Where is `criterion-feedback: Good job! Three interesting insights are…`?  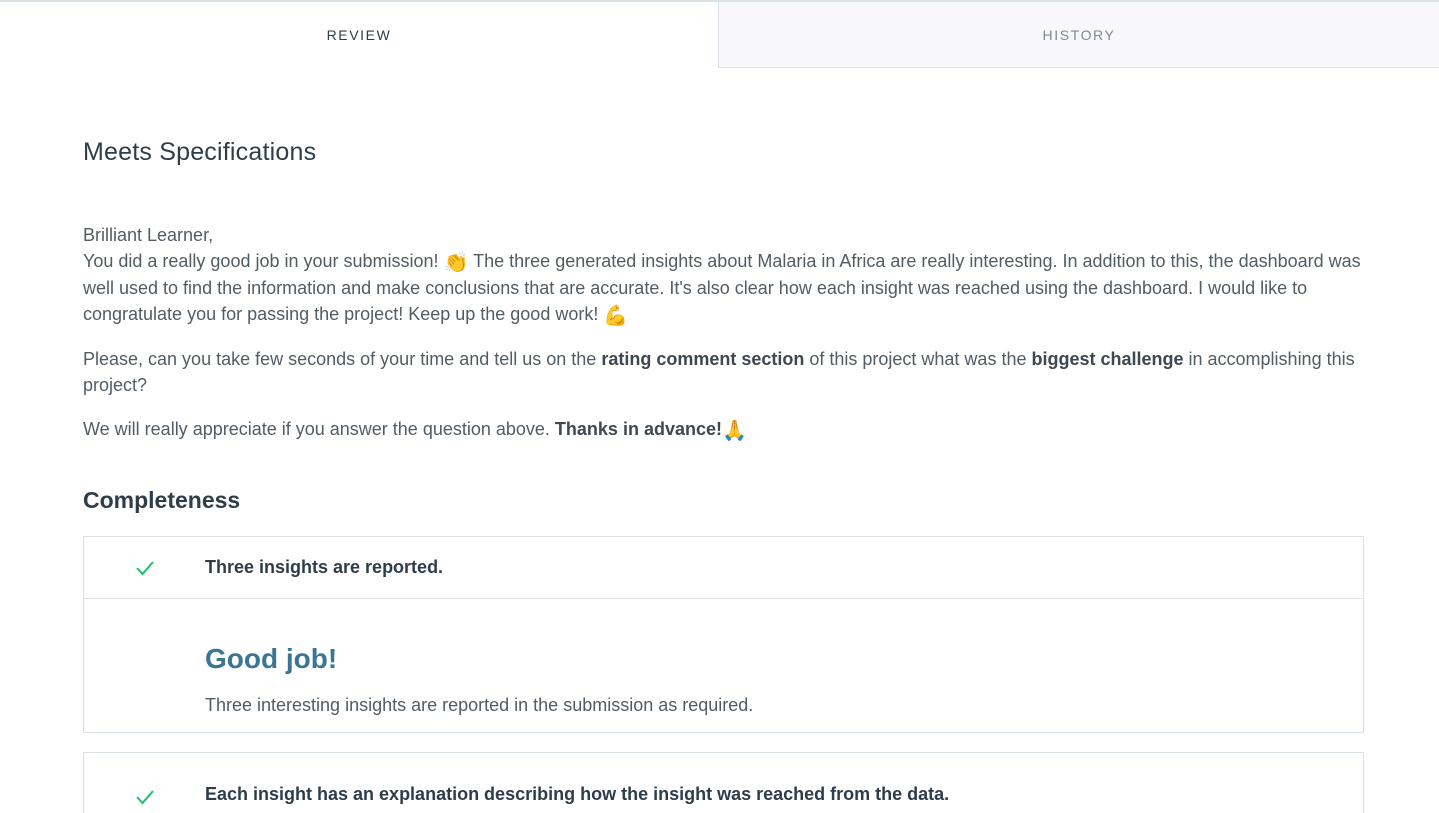 criterion-feedback: Good job! Three interesting insights are… is located at coordinates (723, 665).